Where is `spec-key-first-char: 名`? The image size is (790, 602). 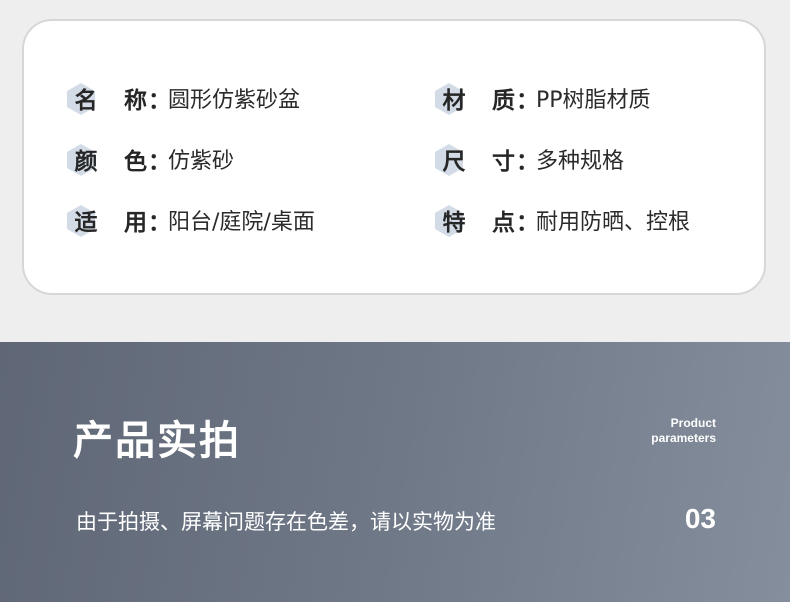 spec-key-first-char: 名 is located at coordinates (86, 101).